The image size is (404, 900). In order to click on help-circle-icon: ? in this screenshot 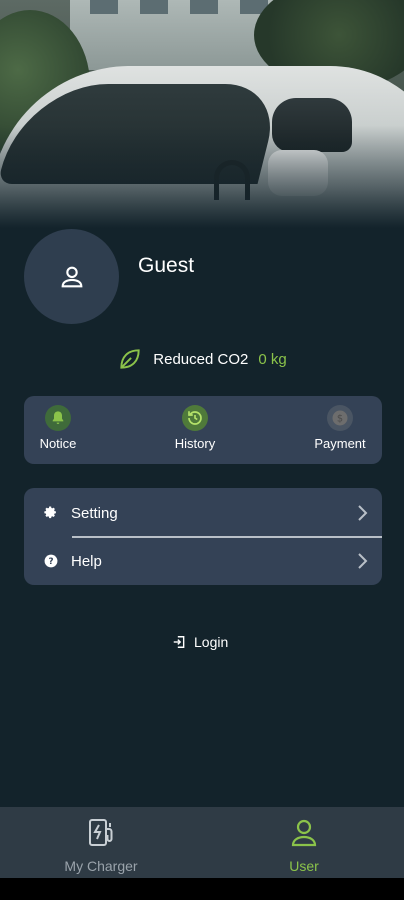, I will do `click(51, 561)`.